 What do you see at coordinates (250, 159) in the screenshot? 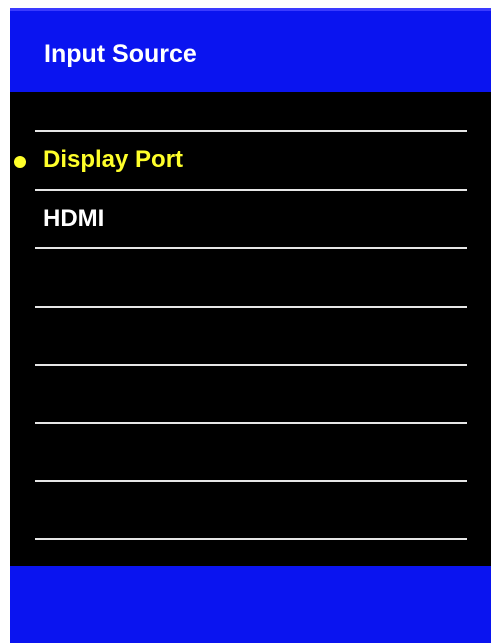
I see `menu-item-display-port: Display Port` at bounding box center [250, 159].